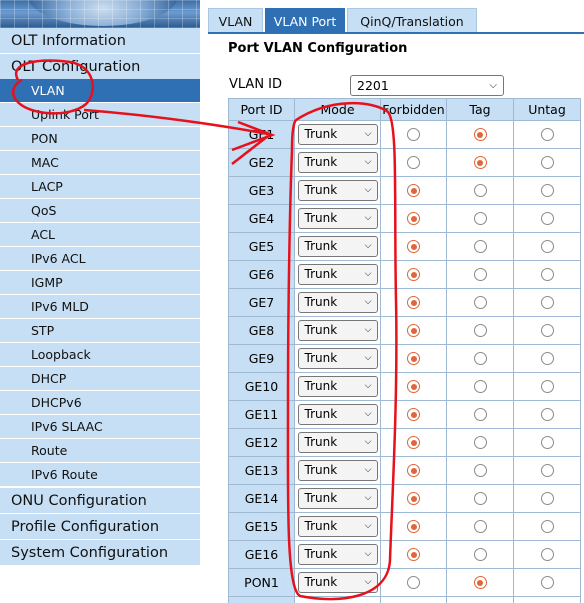  What do you see at coordinates (100, 501) in the screenshot?
I see `sidebar-item-onu-configuration: ONU Configuration` at bounding box center [100, 501].